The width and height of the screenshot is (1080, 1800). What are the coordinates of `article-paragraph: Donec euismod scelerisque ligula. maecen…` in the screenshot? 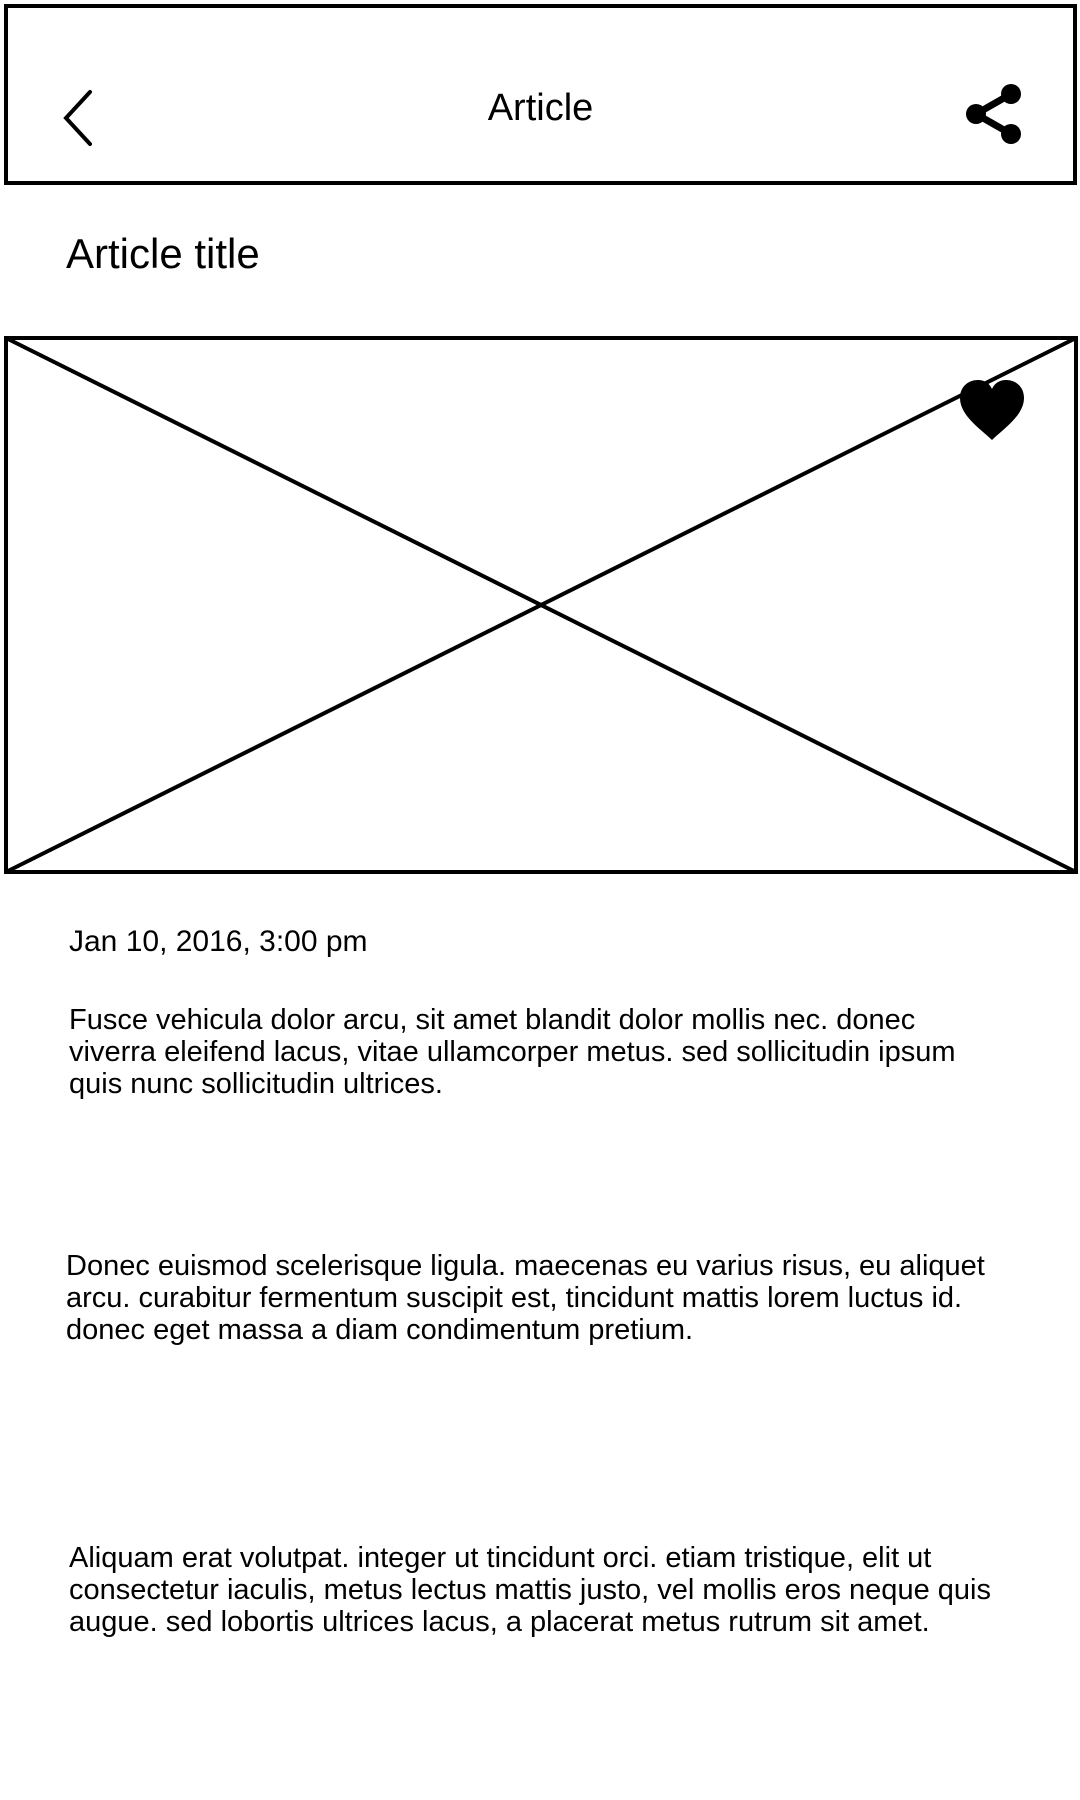 It's located at (525, 1298).